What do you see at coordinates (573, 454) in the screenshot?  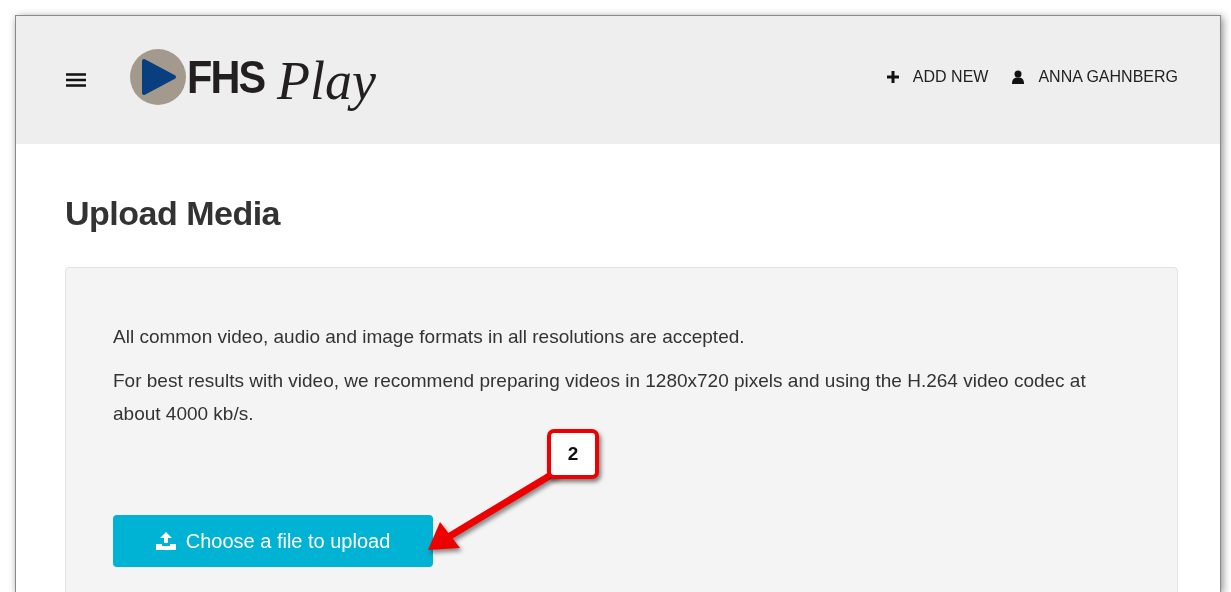 I see `annotation-callout: 2` at bounding box center [573, 454].